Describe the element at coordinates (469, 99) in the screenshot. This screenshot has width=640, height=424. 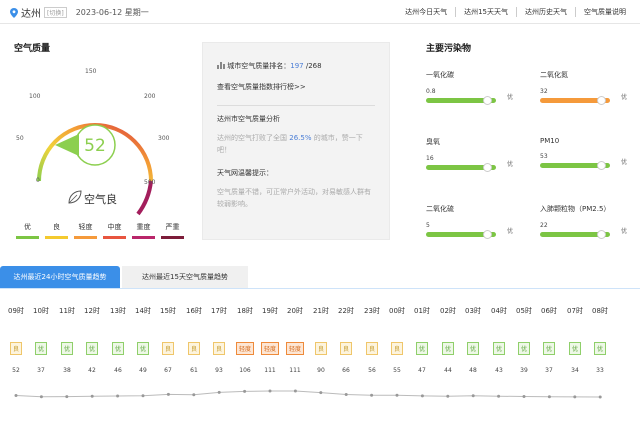
I see `pollutant-bar: 优` at that location.